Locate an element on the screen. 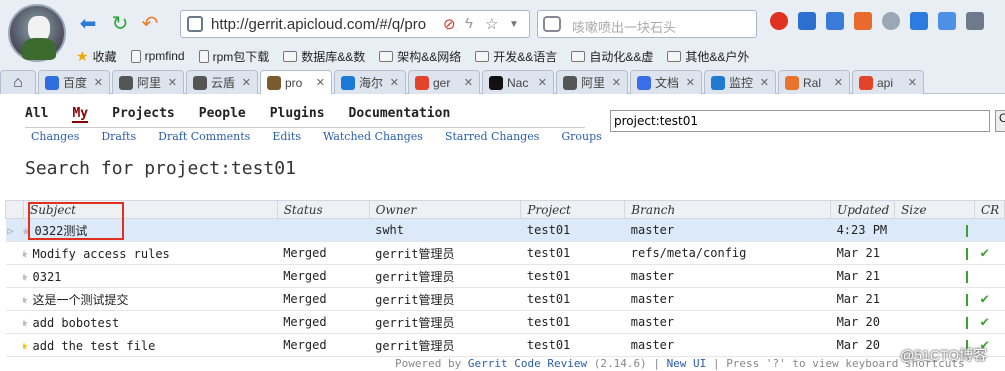 This screenshot has width=1005, height=371. subject-text: add bobotest is located at coordinates (76, 323).